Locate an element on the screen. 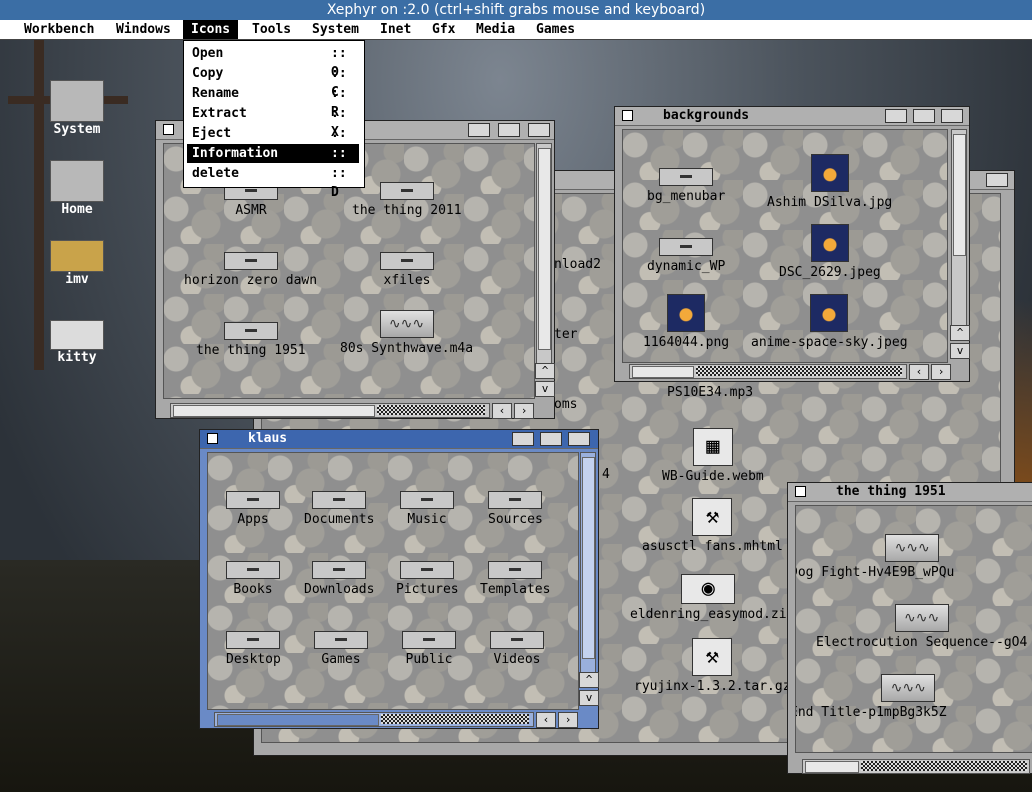  menu-item-rename: Rename:: R is located at coordinates (273, 102).